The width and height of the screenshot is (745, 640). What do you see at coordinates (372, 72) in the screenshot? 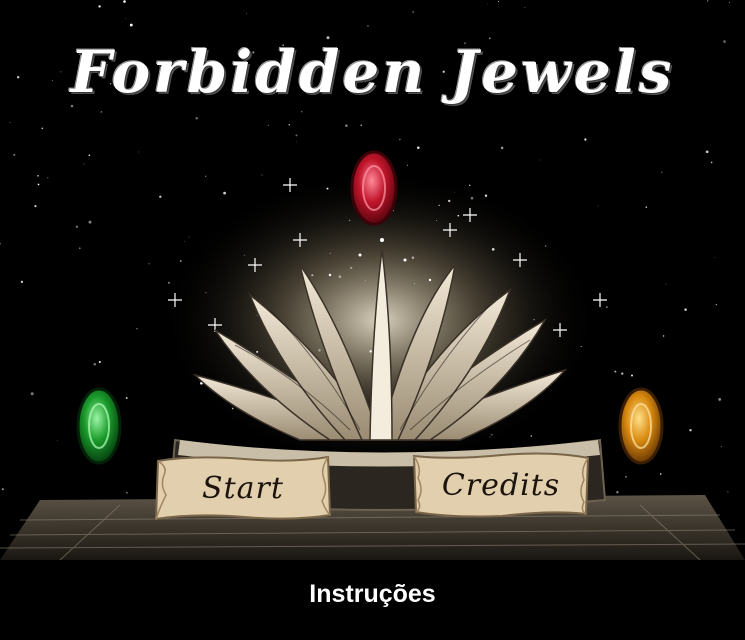
I see `game-title: Forbidden Jewels` at bounding box center [372, 72].